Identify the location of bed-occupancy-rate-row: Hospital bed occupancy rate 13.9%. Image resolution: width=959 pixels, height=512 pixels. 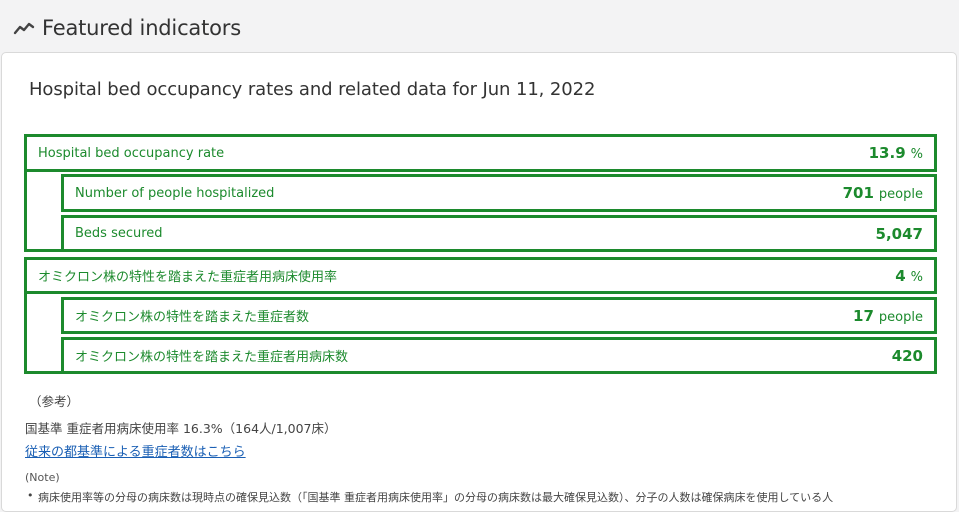
(480, 153).